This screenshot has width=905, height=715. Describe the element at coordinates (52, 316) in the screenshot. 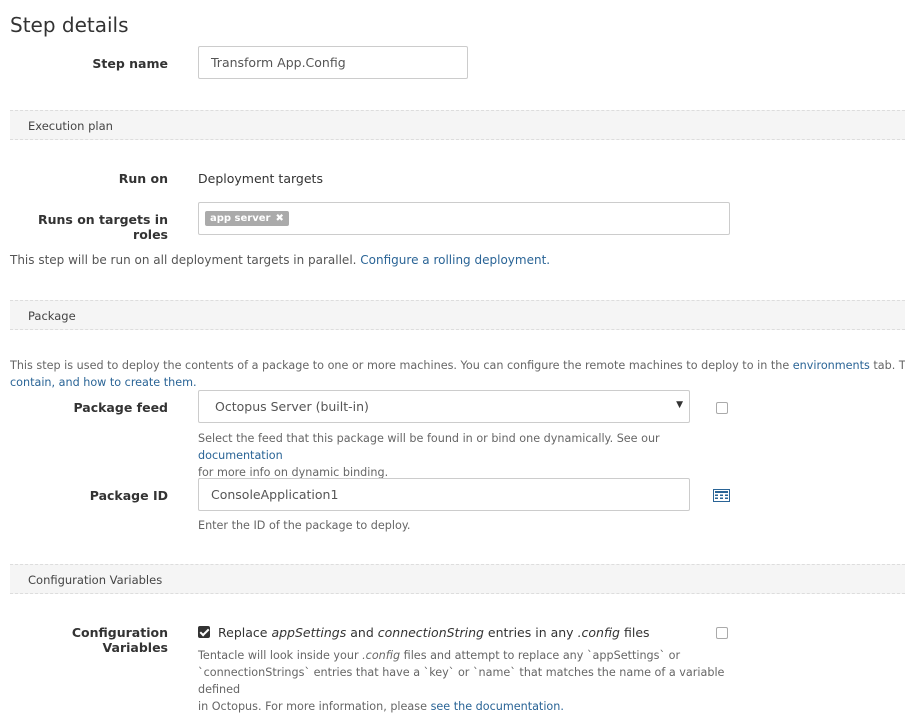

I see `package-section-title: Package` at that location.